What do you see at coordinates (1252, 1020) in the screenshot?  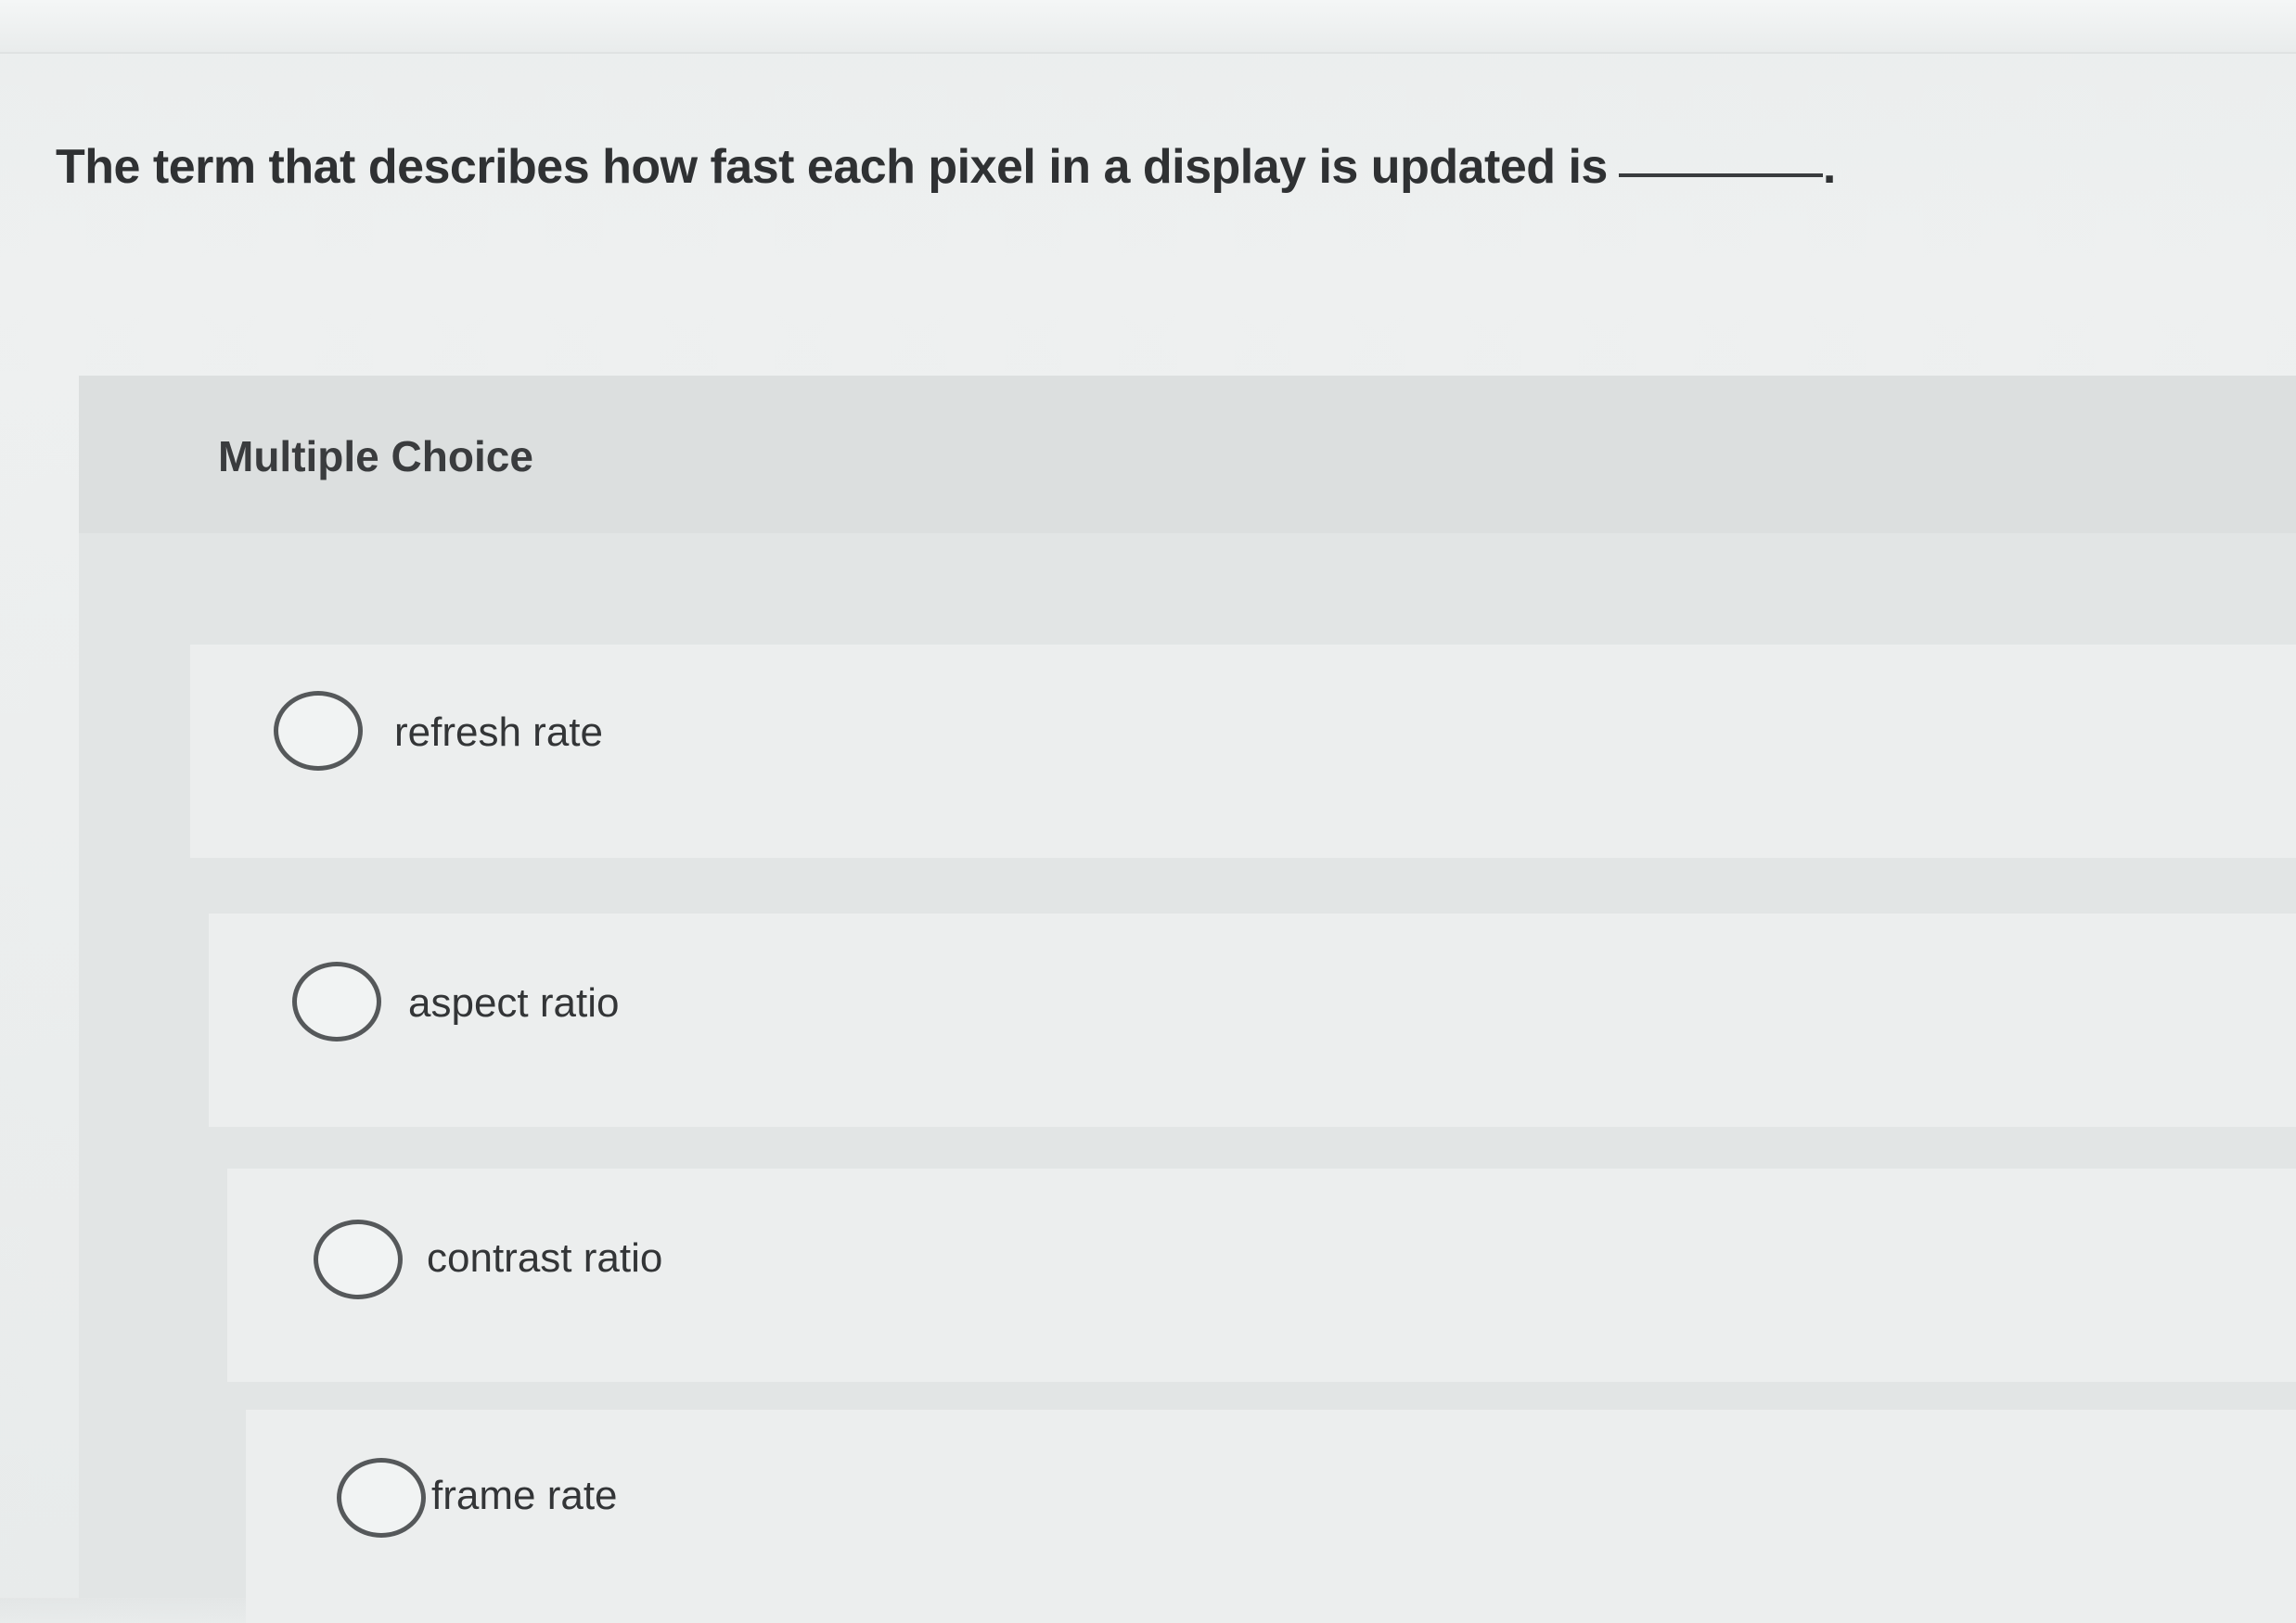 I see `choice-option-2: aspect ratio` at bounding box center [1252, 1020].